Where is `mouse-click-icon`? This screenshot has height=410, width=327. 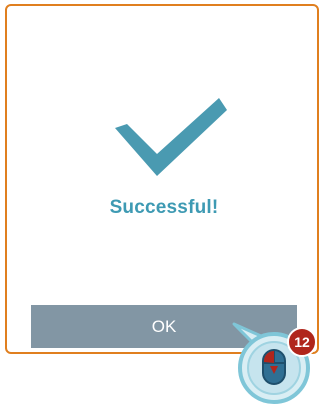 mouse-click-icon is located at coordinates (274, 367).